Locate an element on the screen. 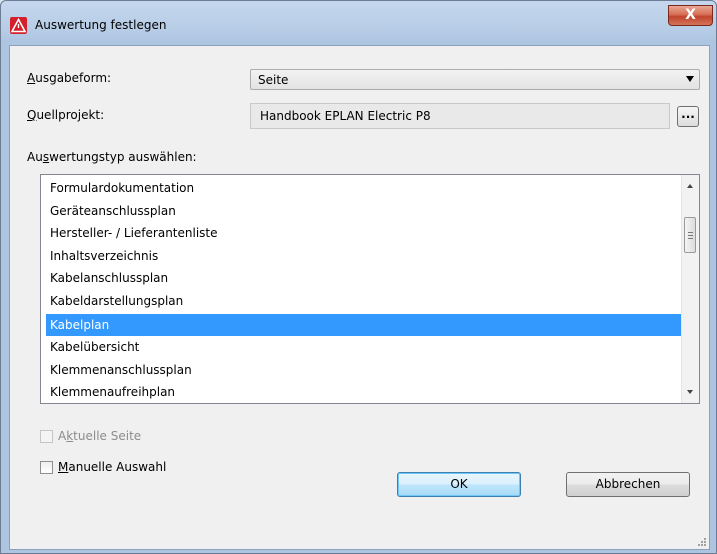 This screenshot has height=554, width=717. manuelle-auswahl-label: Manuelle Auswahl is located at coordinates (112, 467).